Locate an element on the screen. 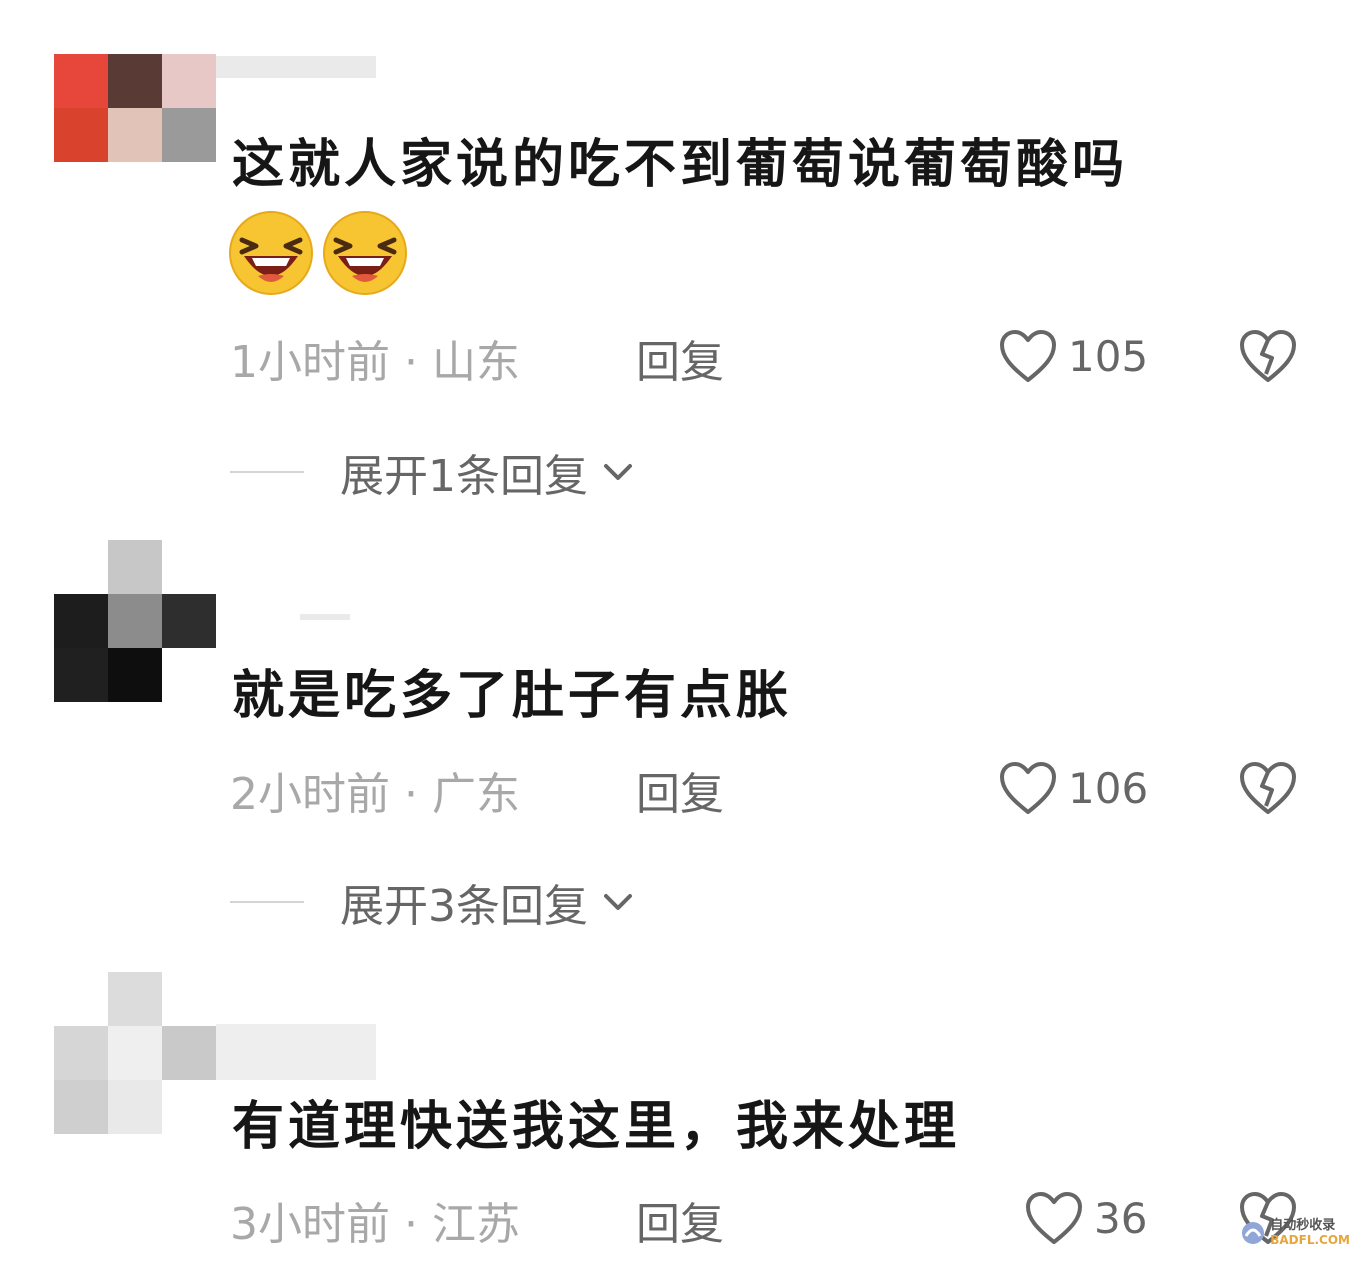  comment-location: 江苏 is located at coordinates (475, 1224).